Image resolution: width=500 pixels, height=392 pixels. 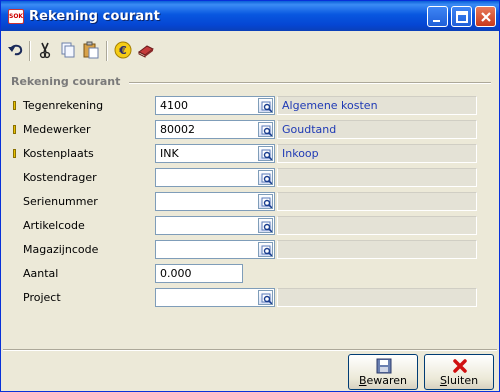 What do you see at coordinates (16, 50) in the screenshot?
I see `undo-icon` at bounding box center [16, 50].